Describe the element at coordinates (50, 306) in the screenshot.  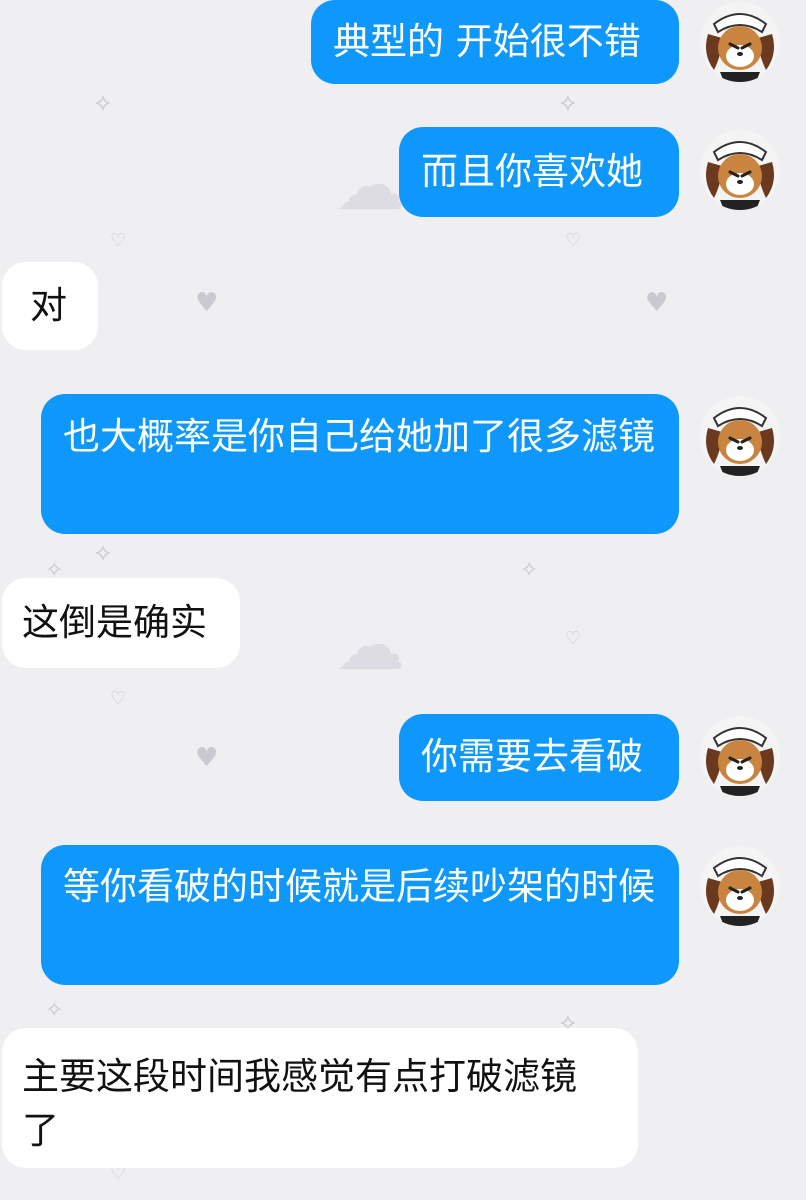
I see `message-bubble-incoming: 对` at that location.